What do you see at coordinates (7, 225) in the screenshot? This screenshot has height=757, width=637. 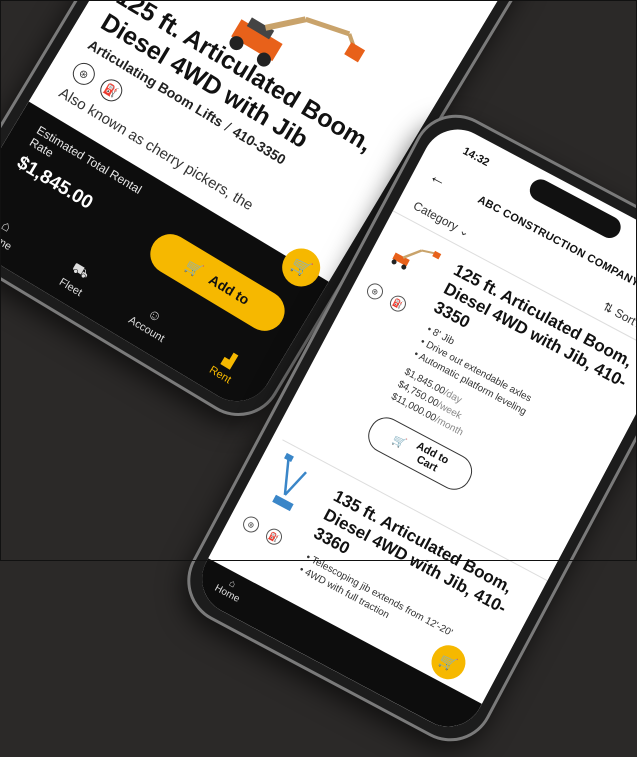 I see `home-icon: ⌂` at bounding box center [7, 225].